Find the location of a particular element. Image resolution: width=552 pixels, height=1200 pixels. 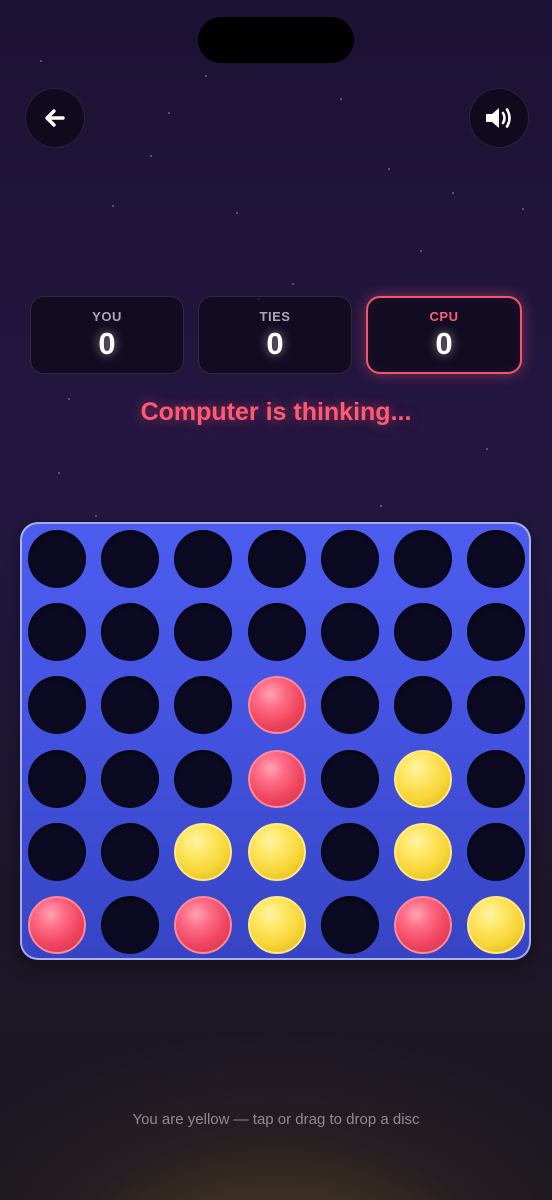

board-cell-r4-c2 is located at coordinates (130, 778).